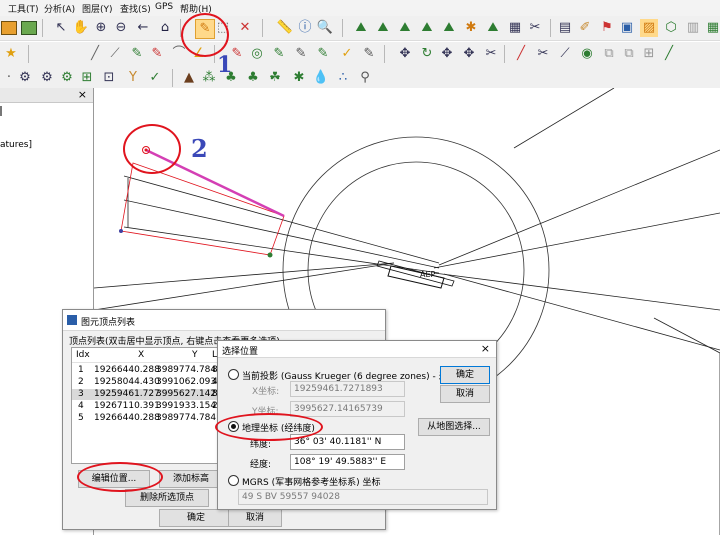 This screenshot has height=538, width=720. What do you see at coordinates (299, 78) in the screenshot?
I see `field-icon: ✱` at bounding box center [299, 78].